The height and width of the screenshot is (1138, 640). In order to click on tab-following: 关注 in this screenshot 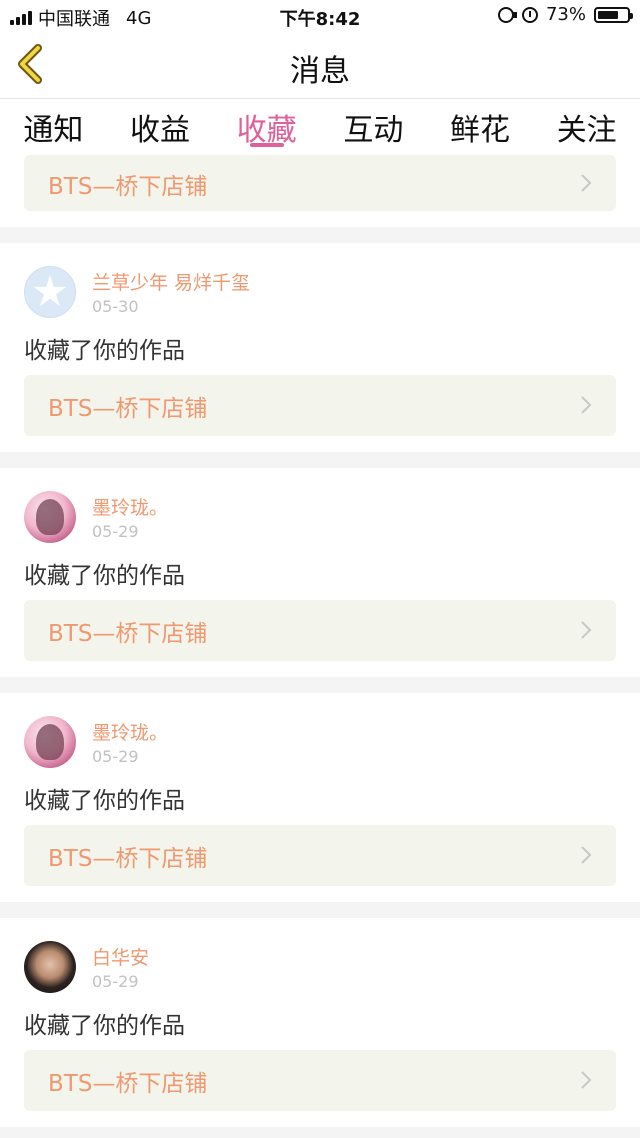, I will do `click(586, 125)`.